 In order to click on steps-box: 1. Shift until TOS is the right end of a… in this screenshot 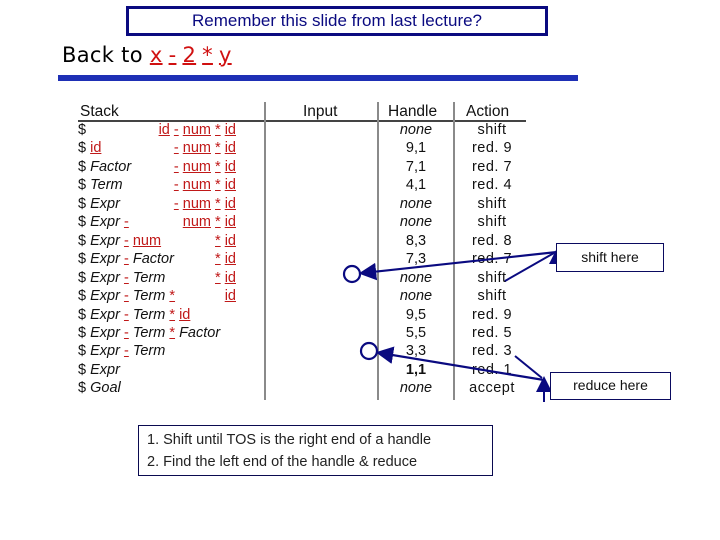, I will do `click(315, 450)`.